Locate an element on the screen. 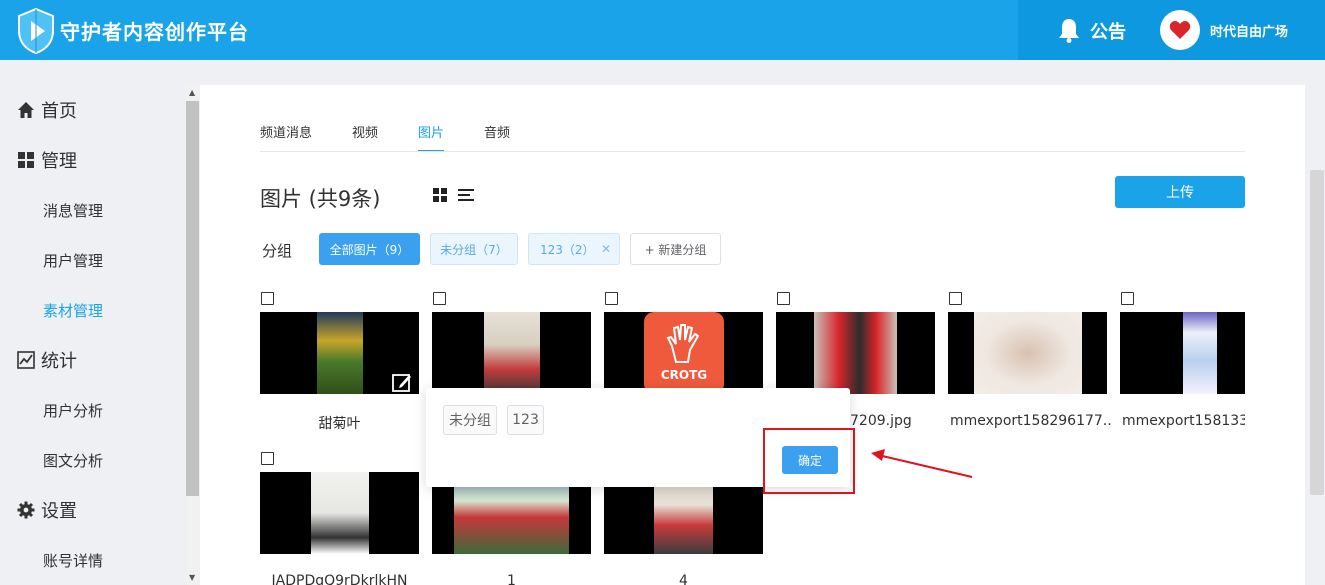 The height and width of the screenshot is (585, 1325). annotation-highlight-box is located at coordinates (809, 461).